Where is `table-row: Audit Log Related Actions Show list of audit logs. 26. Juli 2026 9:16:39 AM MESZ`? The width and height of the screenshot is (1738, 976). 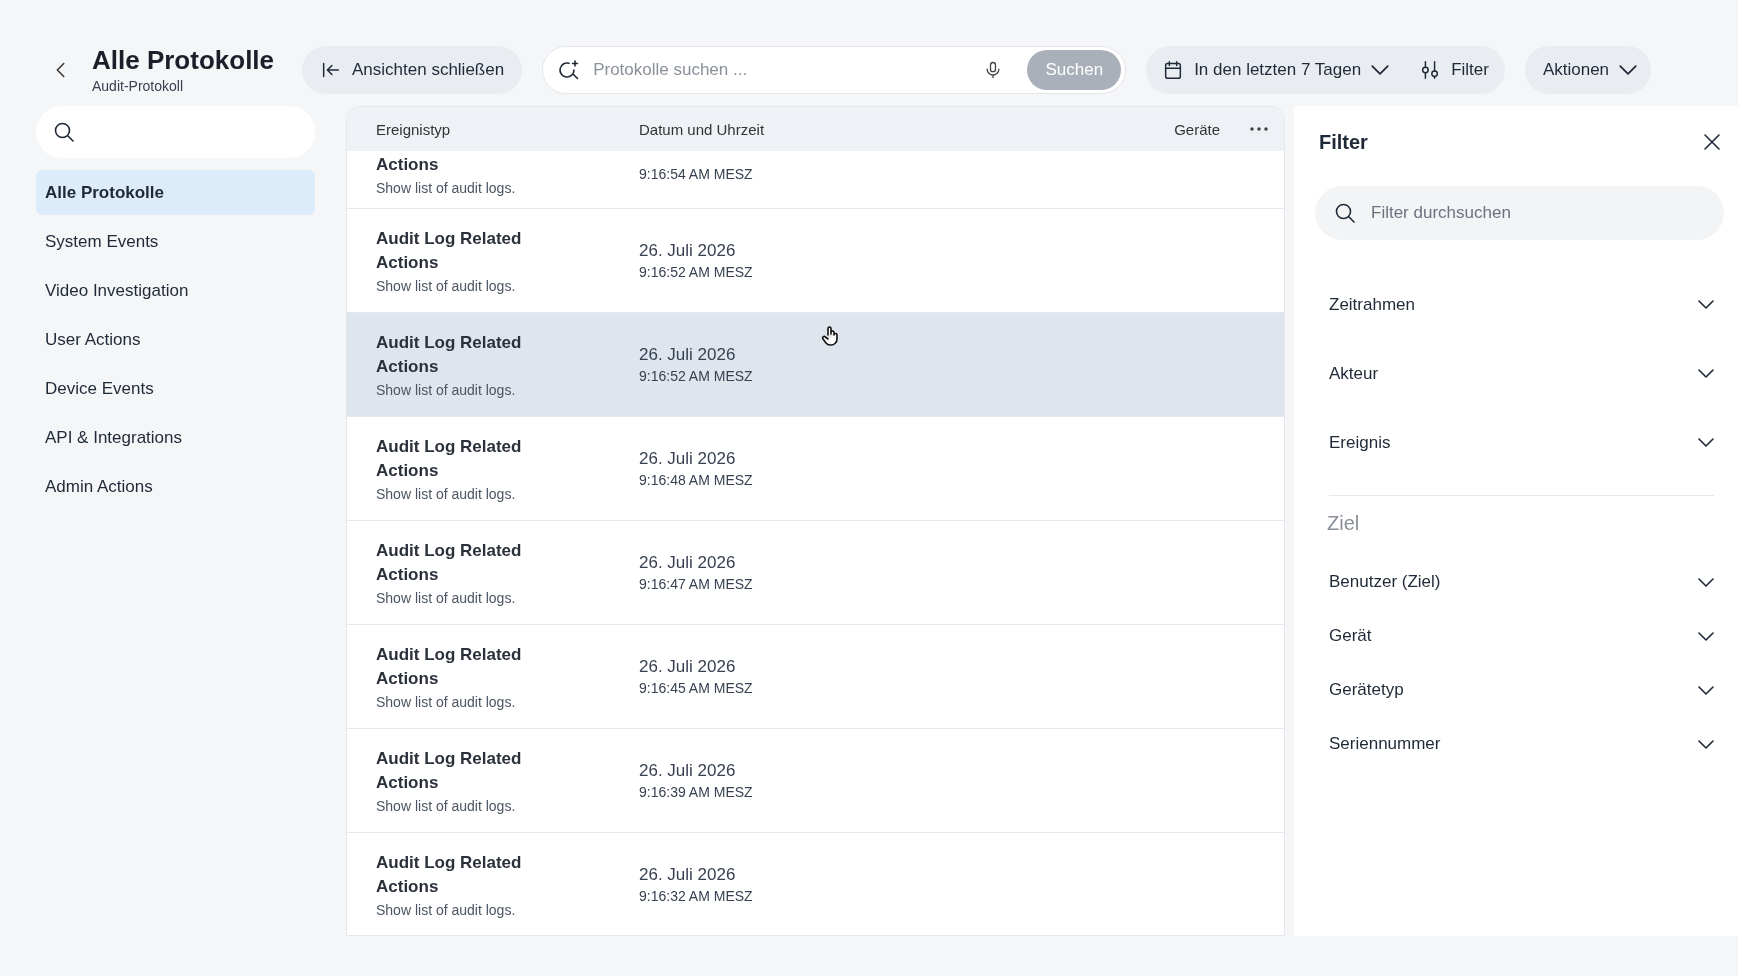
table-row: Audit Log Related Actions Show list of audit logs. 26. Juli 2026 9:16:39 AM MESZ is located at coordinates (815, 781).